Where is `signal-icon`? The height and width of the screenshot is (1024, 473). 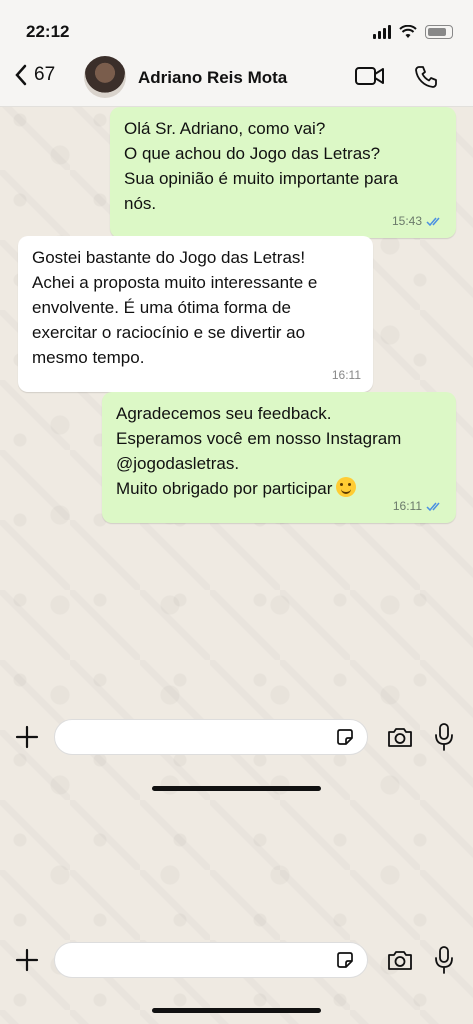
signal-icon is located at coordinates (382, 32).